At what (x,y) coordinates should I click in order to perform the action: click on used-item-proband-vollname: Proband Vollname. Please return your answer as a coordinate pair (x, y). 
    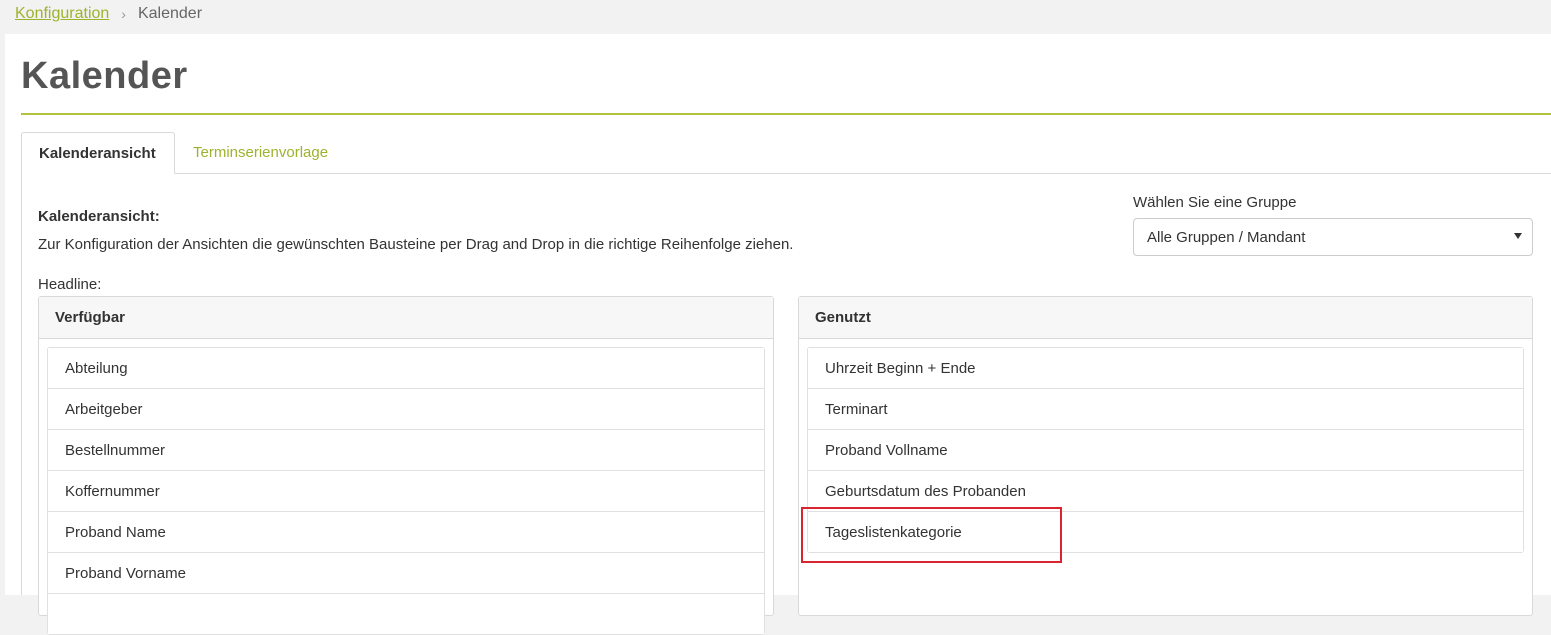
    Looking at the image, I should click on (1165, 450).